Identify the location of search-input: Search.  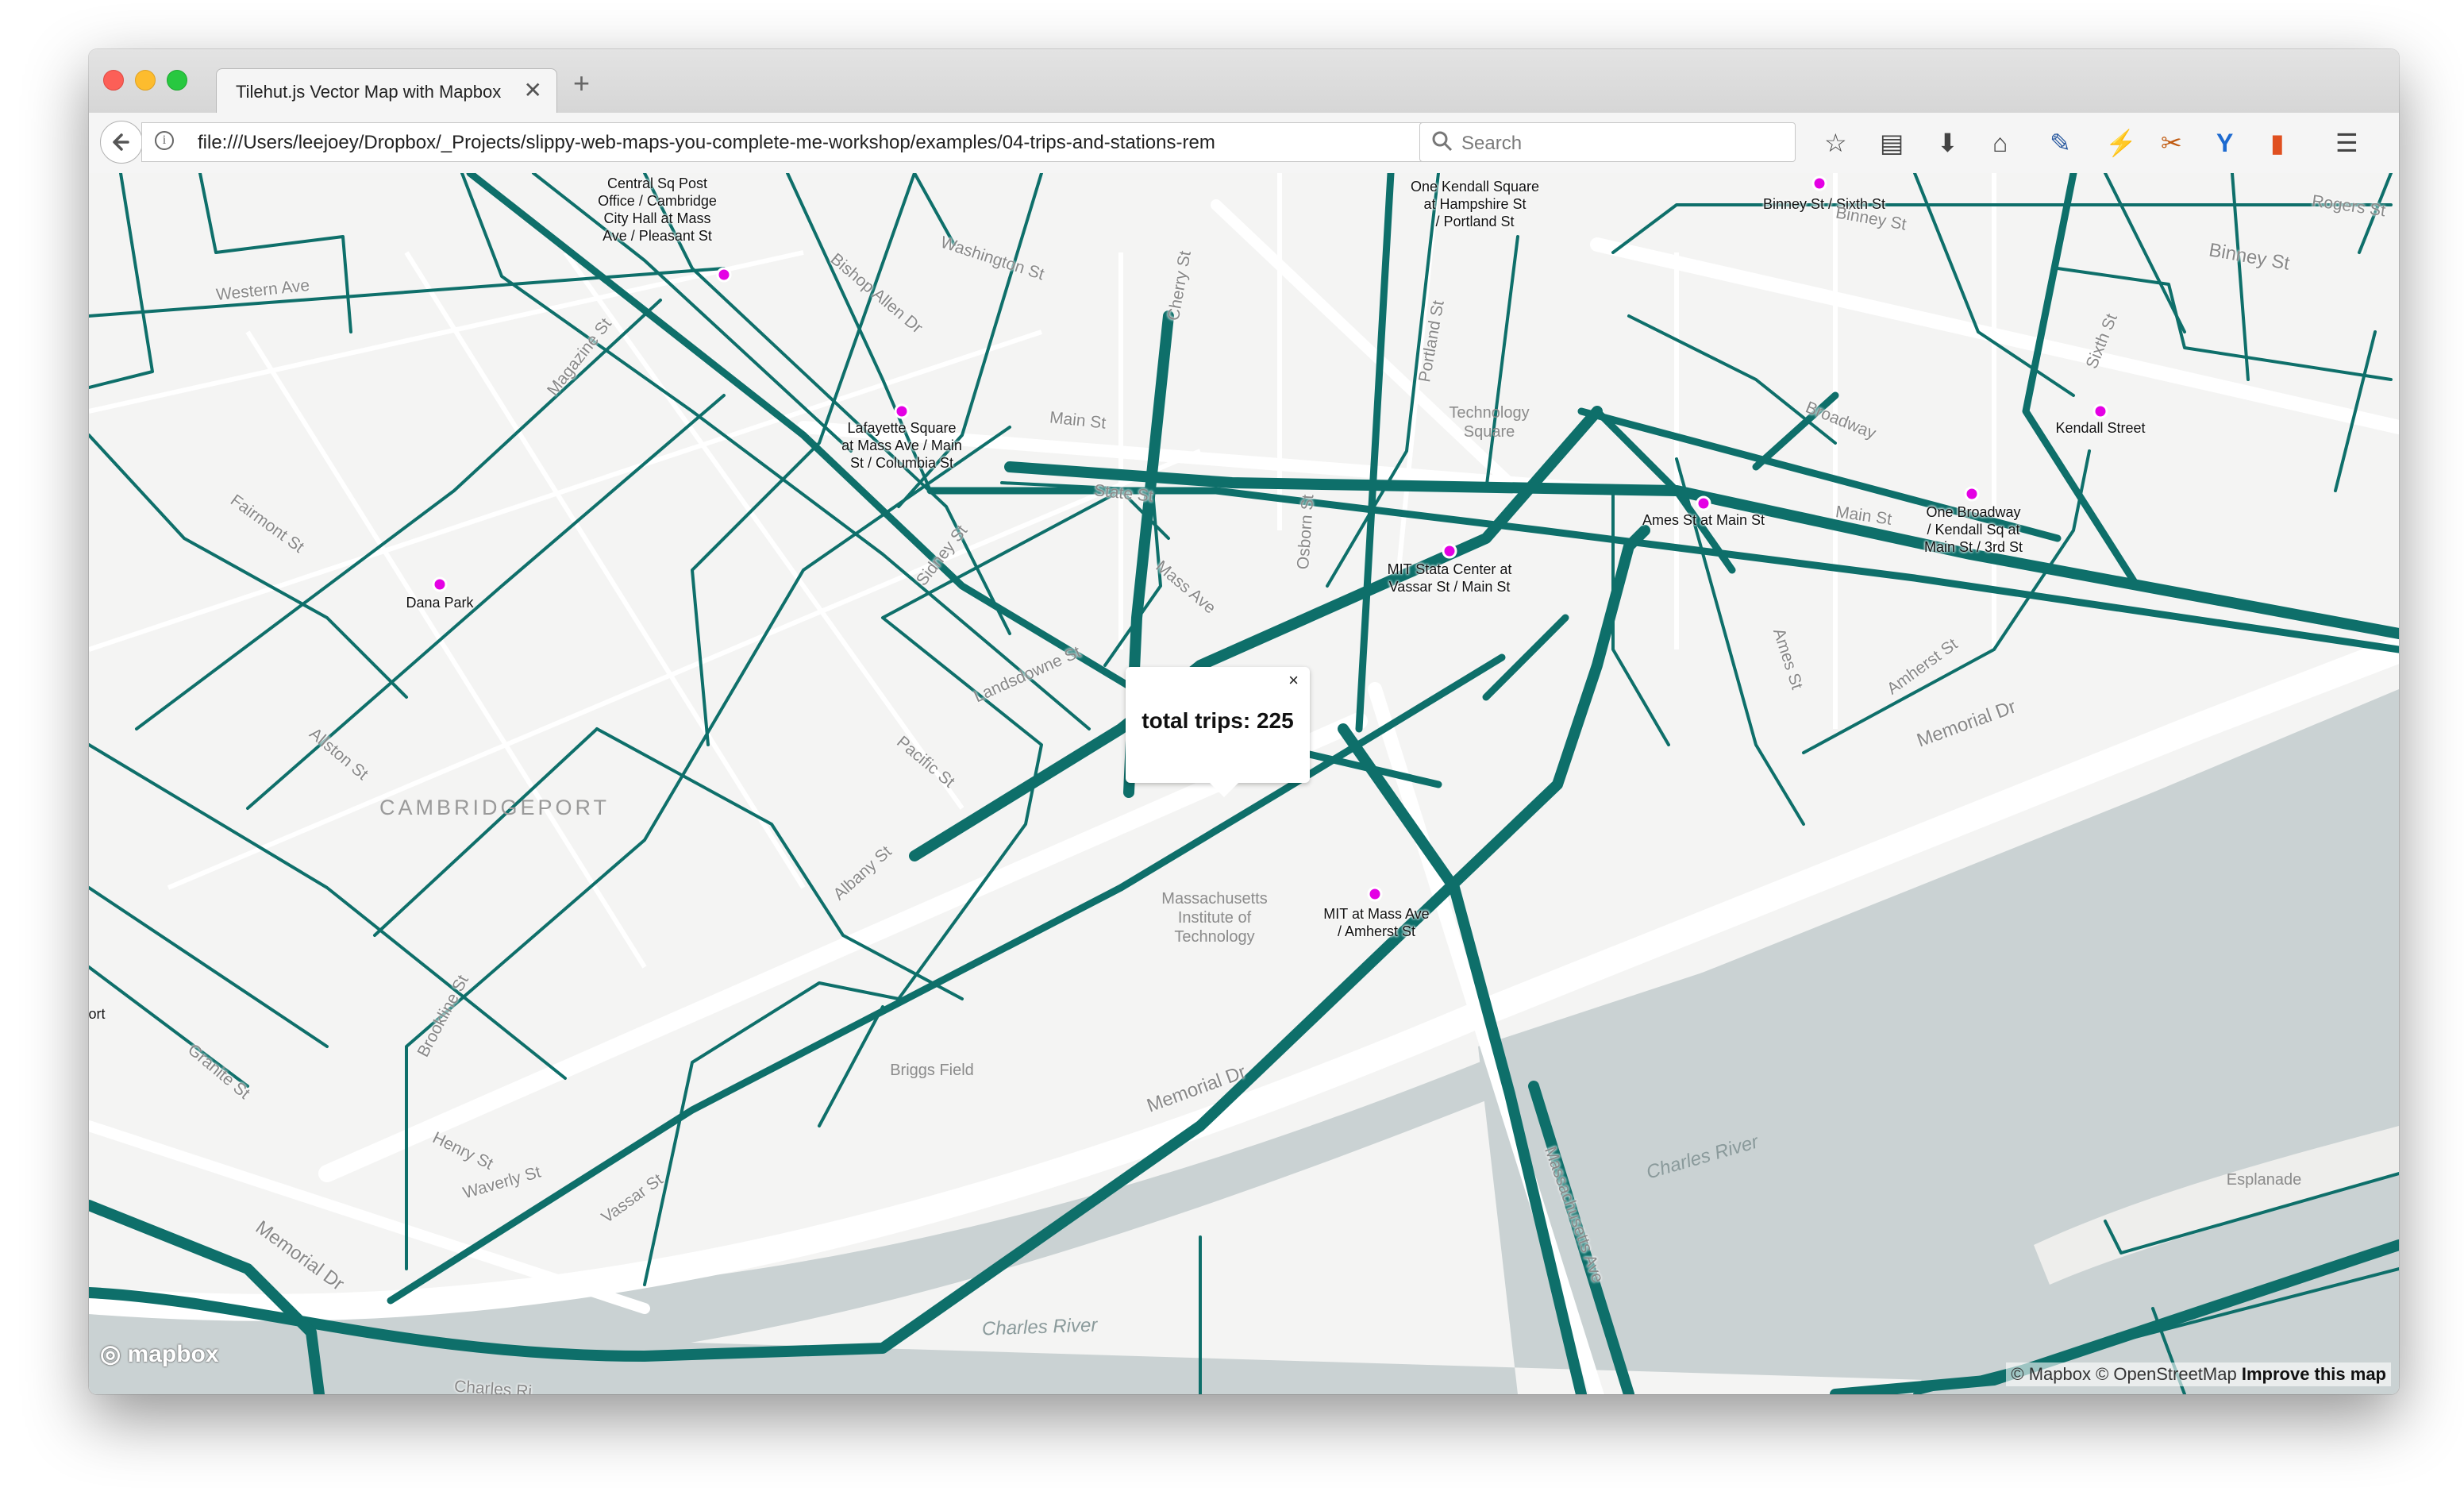
(1607, 142).